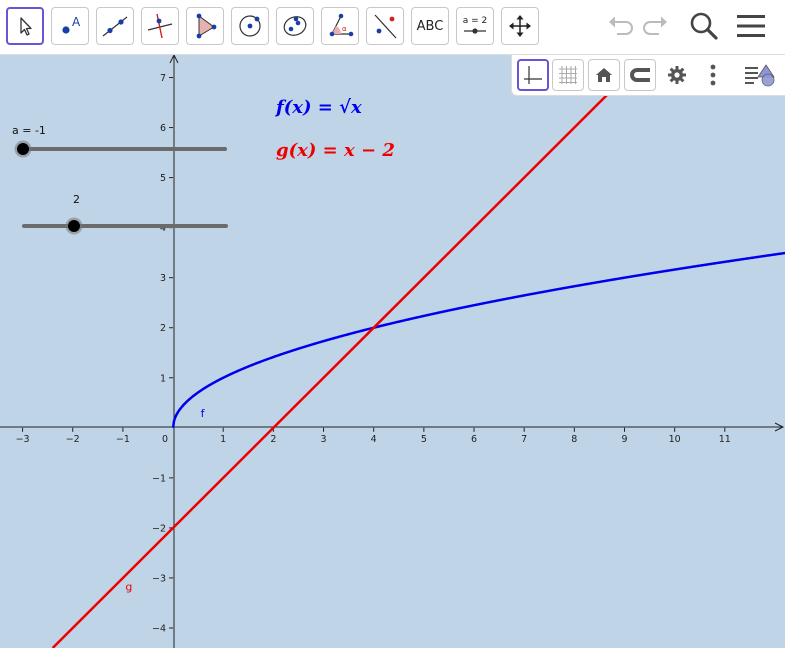 Image resolution: width=785 pixels, height=648 pixels. I want to click on polygon-icon, so click(206, 26).